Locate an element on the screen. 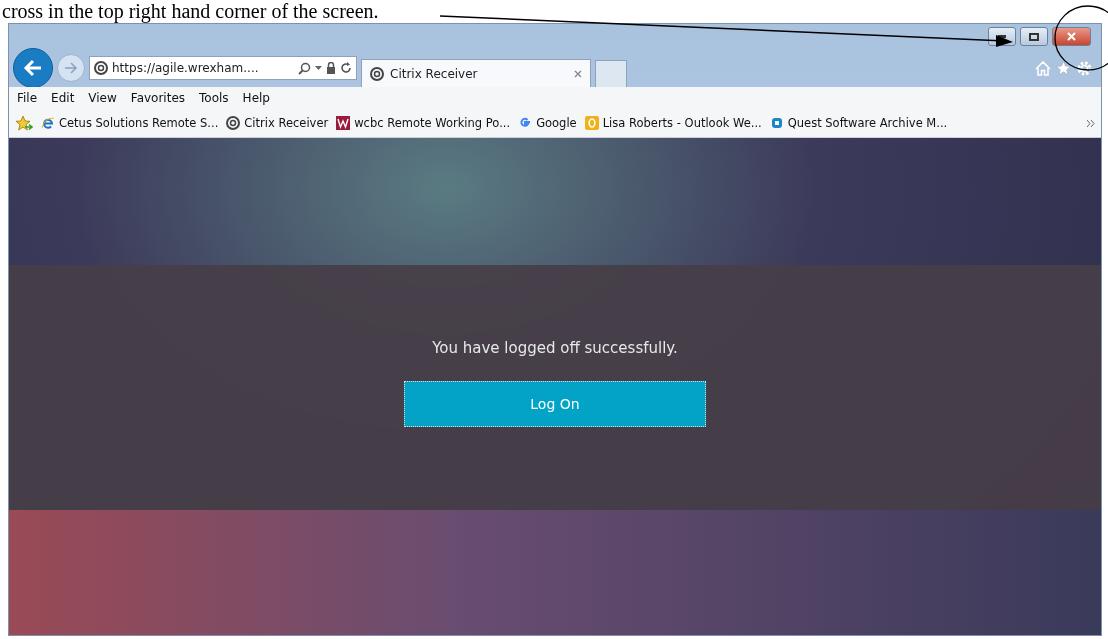 This screenshot has width=1108, height=639. menu-item: Tools is located at coordinates (214, 98).